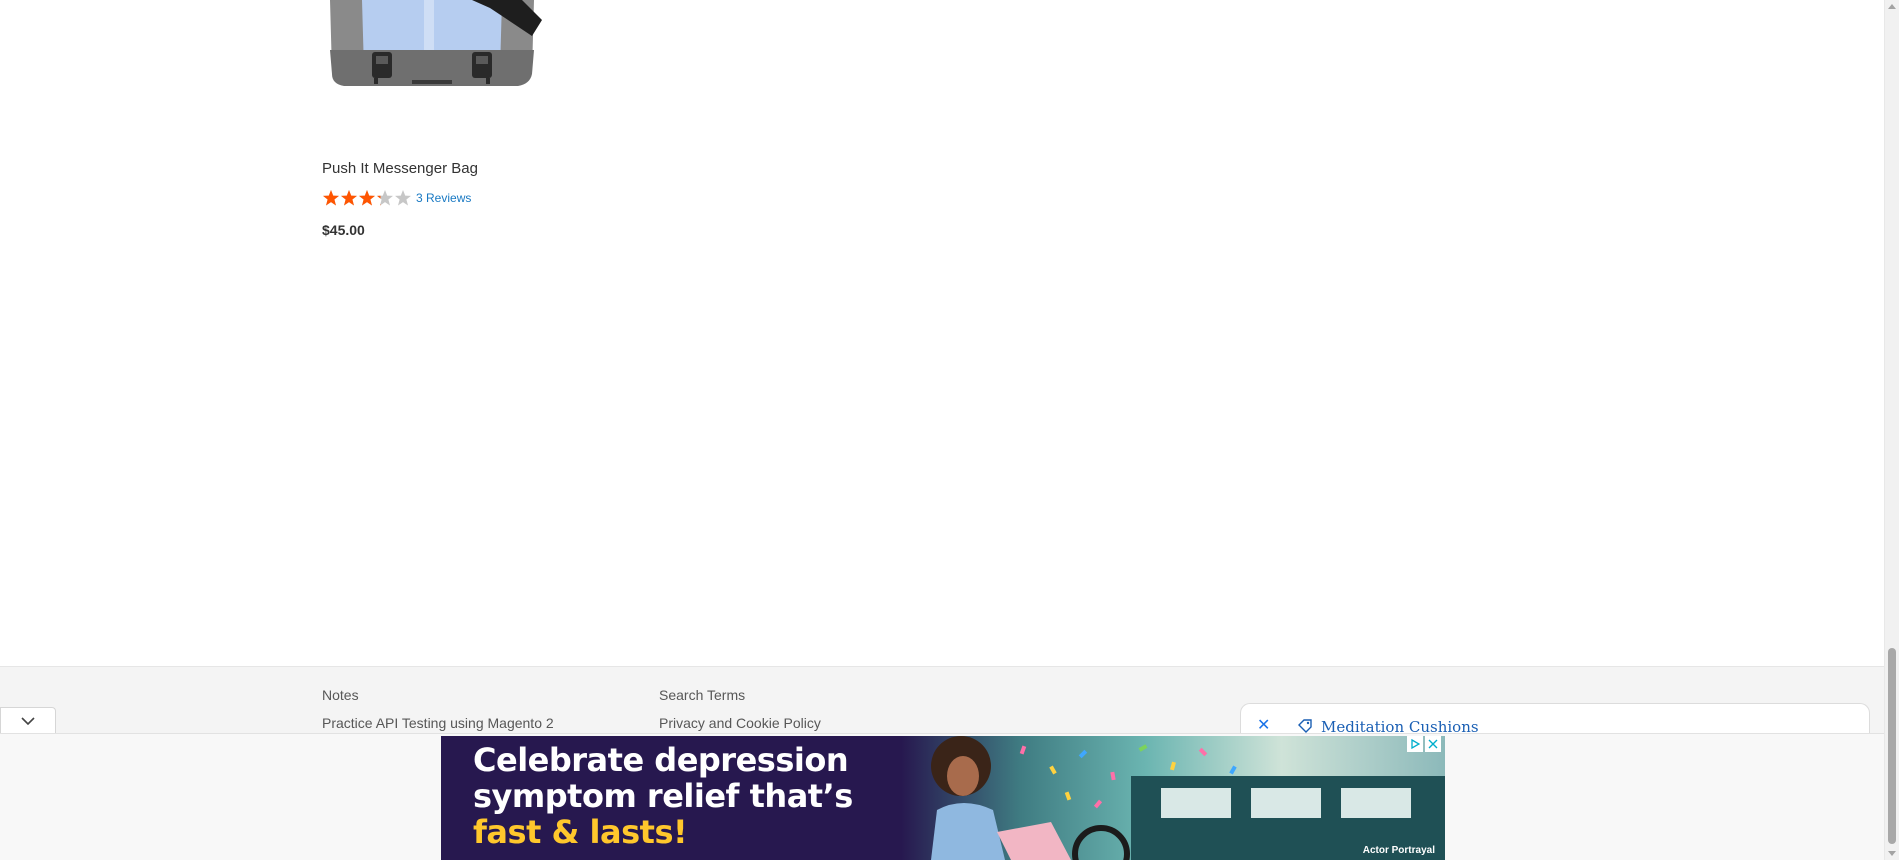 This screenshot has height=860, width=1899. I want to click on page-scrollbar, so click(1891, 430).